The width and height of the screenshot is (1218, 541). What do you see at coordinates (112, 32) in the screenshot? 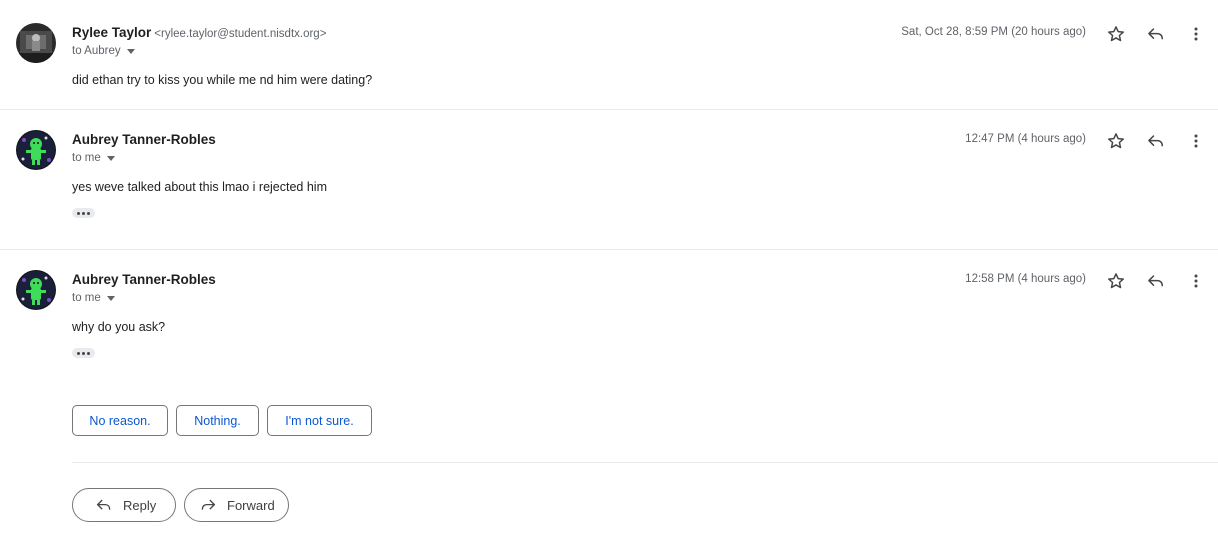
I see `sender-name-text: Rylee Taylor` at bounding box center [112, 32].